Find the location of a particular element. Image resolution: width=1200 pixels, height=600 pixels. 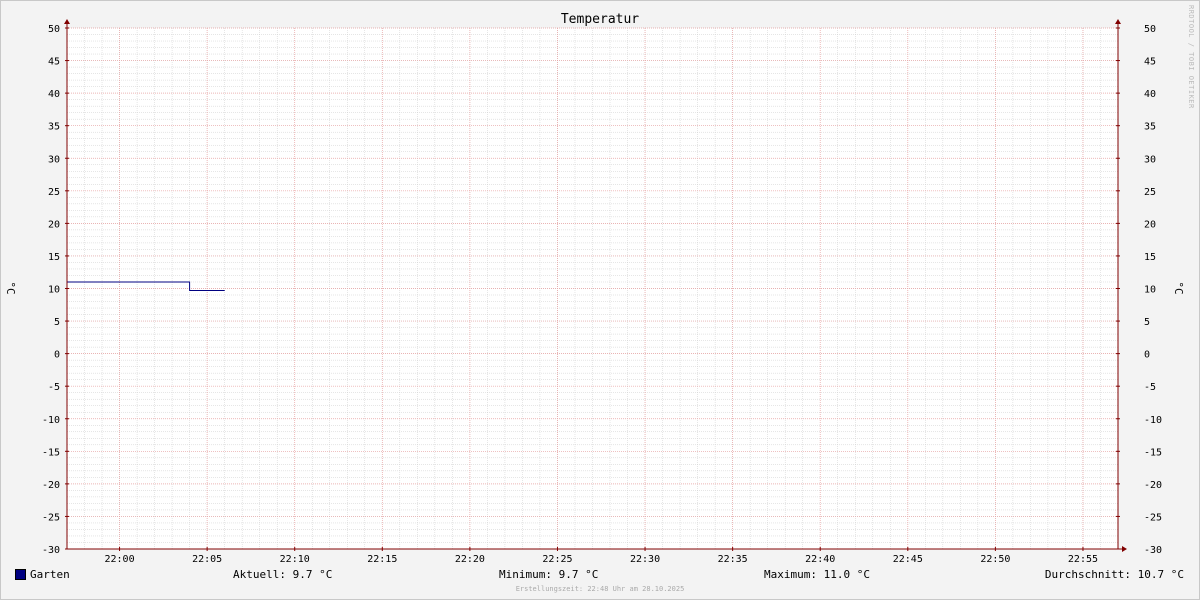

y-tick-label-right: 25 is located at coordinates (1150, 192).